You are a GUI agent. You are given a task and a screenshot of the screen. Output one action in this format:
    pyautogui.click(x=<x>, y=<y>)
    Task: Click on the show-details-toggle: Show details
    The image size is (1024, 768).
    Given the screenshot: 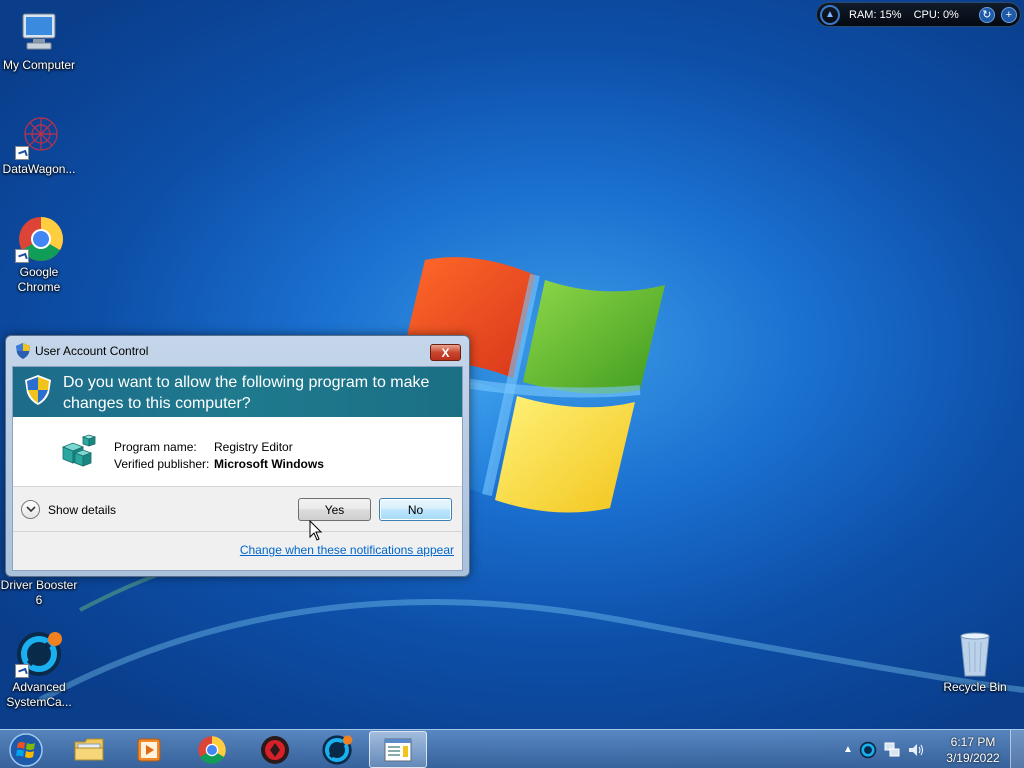 What is the action you would take?
    pyautogui.click(x=68, y=509)
    